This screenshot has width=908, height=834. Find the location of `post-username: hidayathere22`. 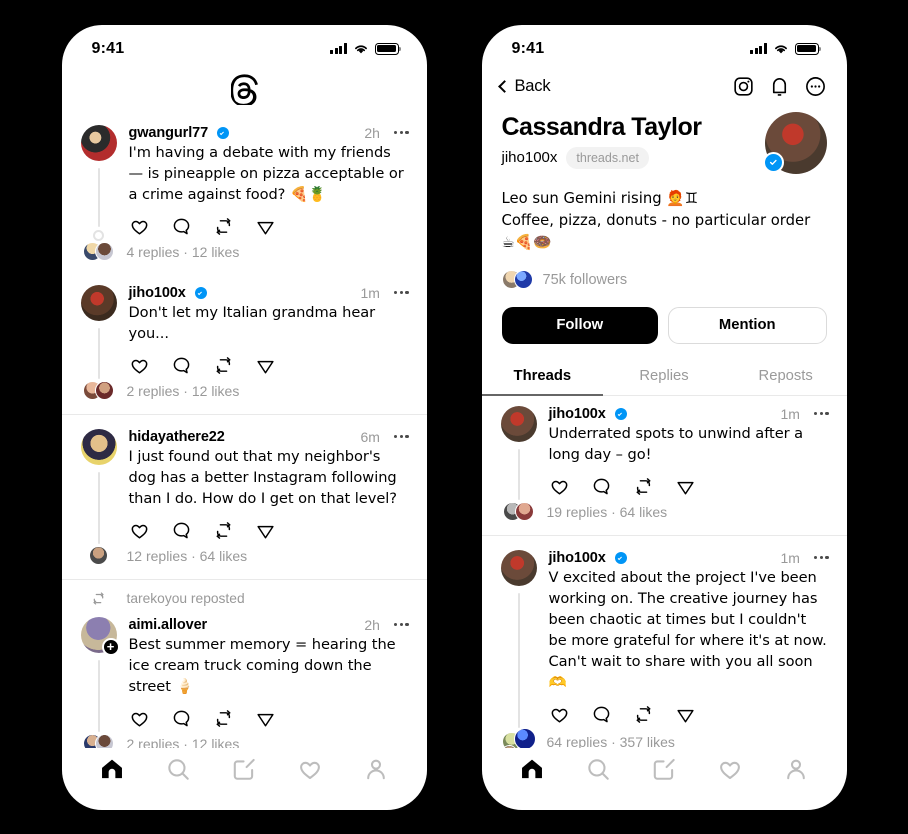

post-username: hidayathere22 is located at coordinates (177, 437).